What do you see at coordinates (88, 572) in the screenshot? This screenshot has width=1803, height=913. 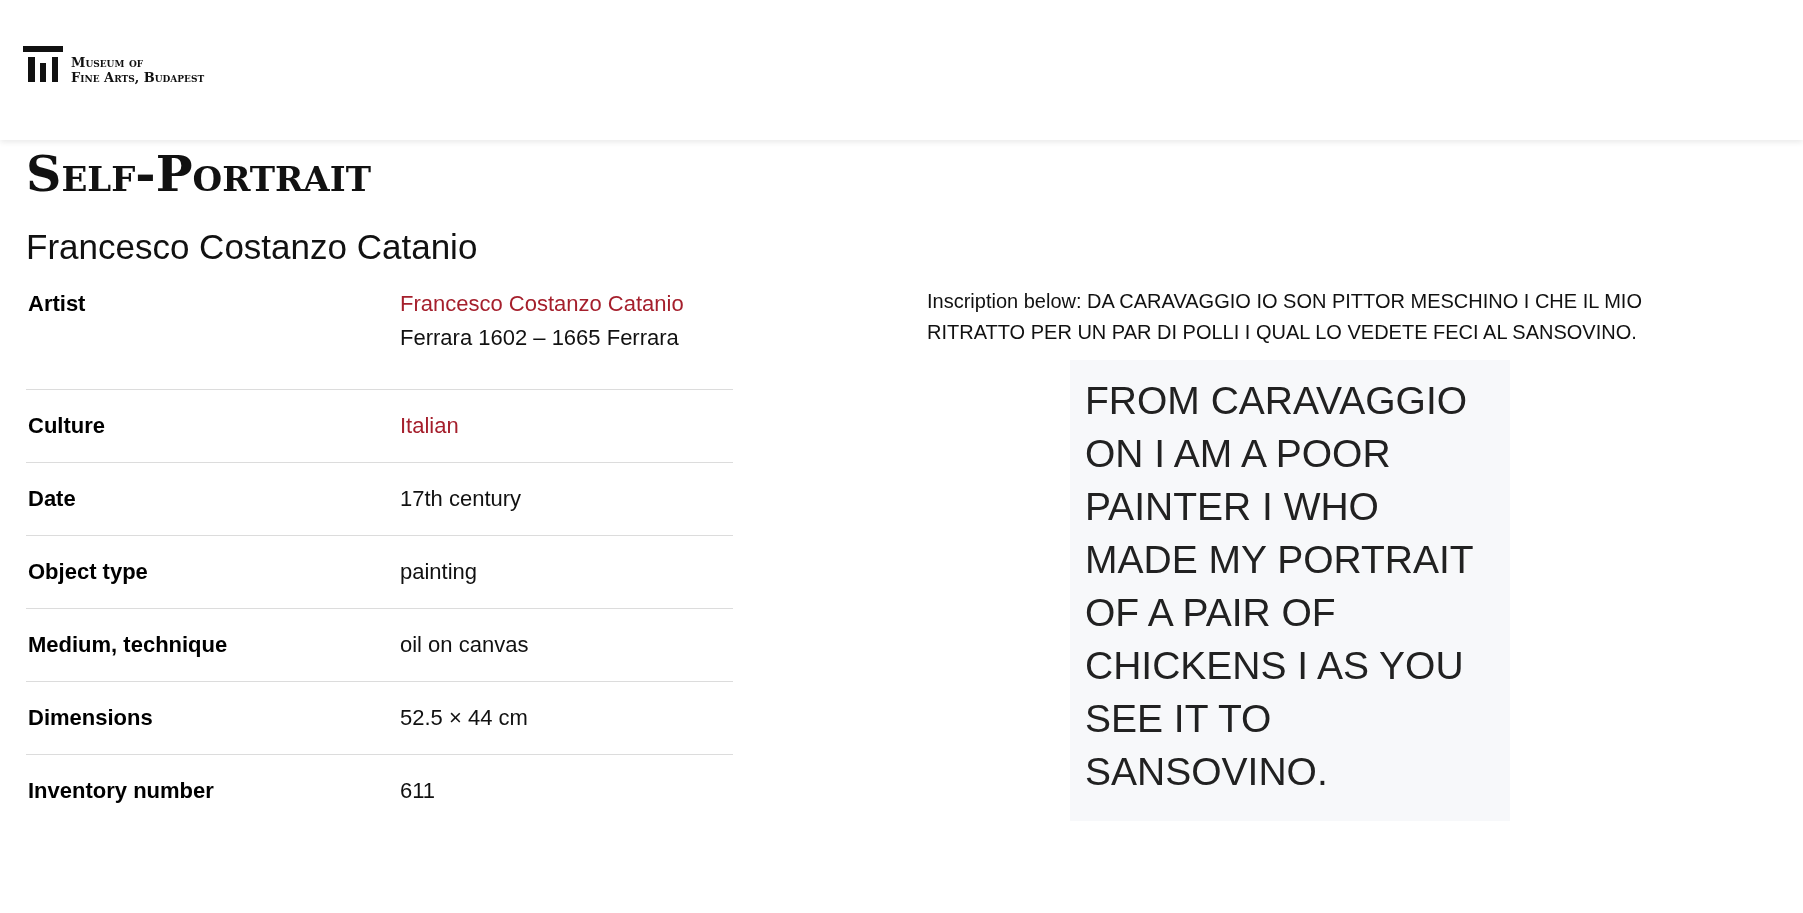 I see `detail-label: Object type` at bounding box center [88, 572].